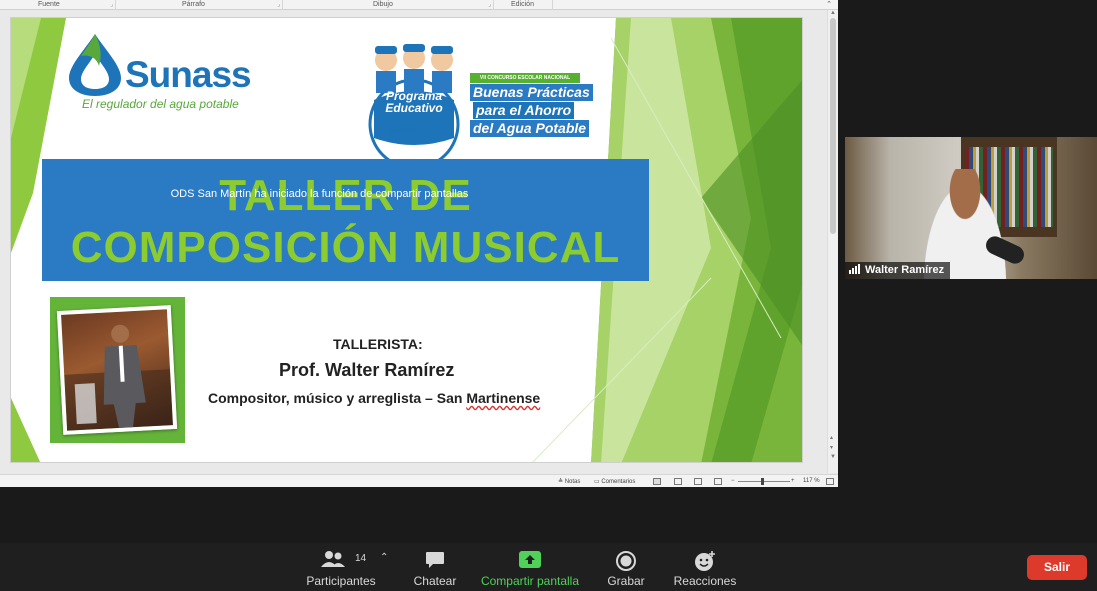  I want to click on ribbon-separator, so click(552, 5).